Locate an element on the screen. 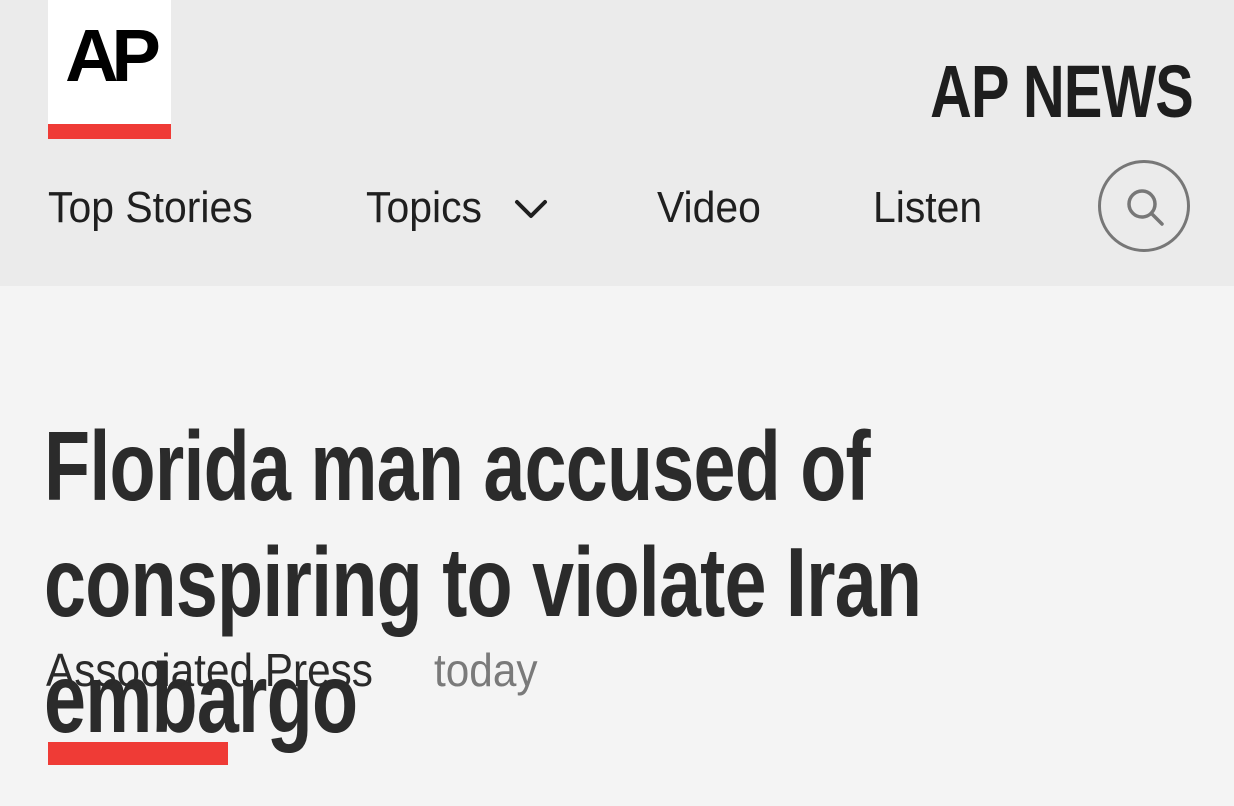 This screenshot has height=806, width=1234. nav-item-top-stories: Top Stories is located at coordinates (150, 208).